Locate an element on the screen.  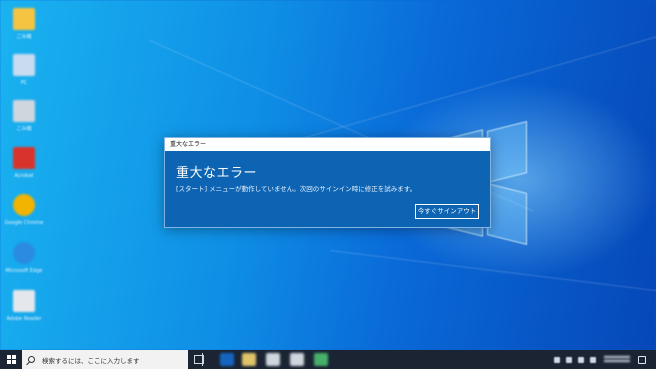
dialog-heading: 重大なエラー is located at coordinates (217, 173).